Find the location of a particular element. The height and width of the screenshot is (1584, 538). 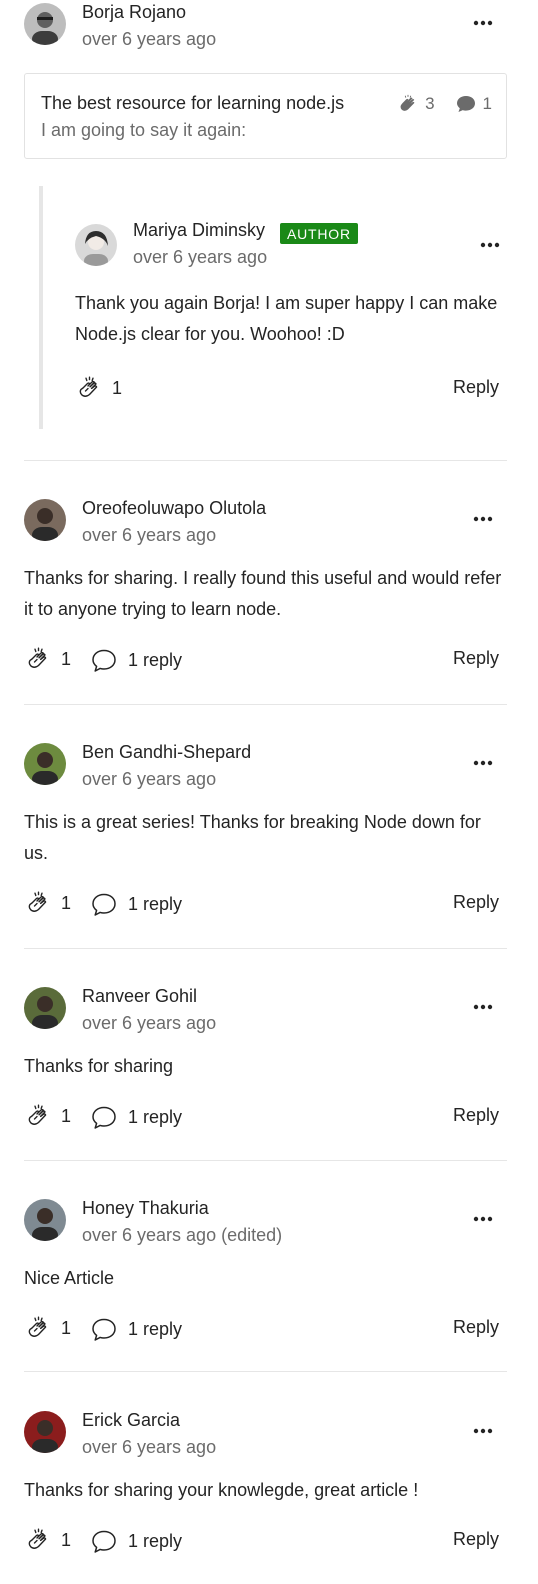

author-name: Oreofeoluwapo Olutola is located at coordinates (174, 508).